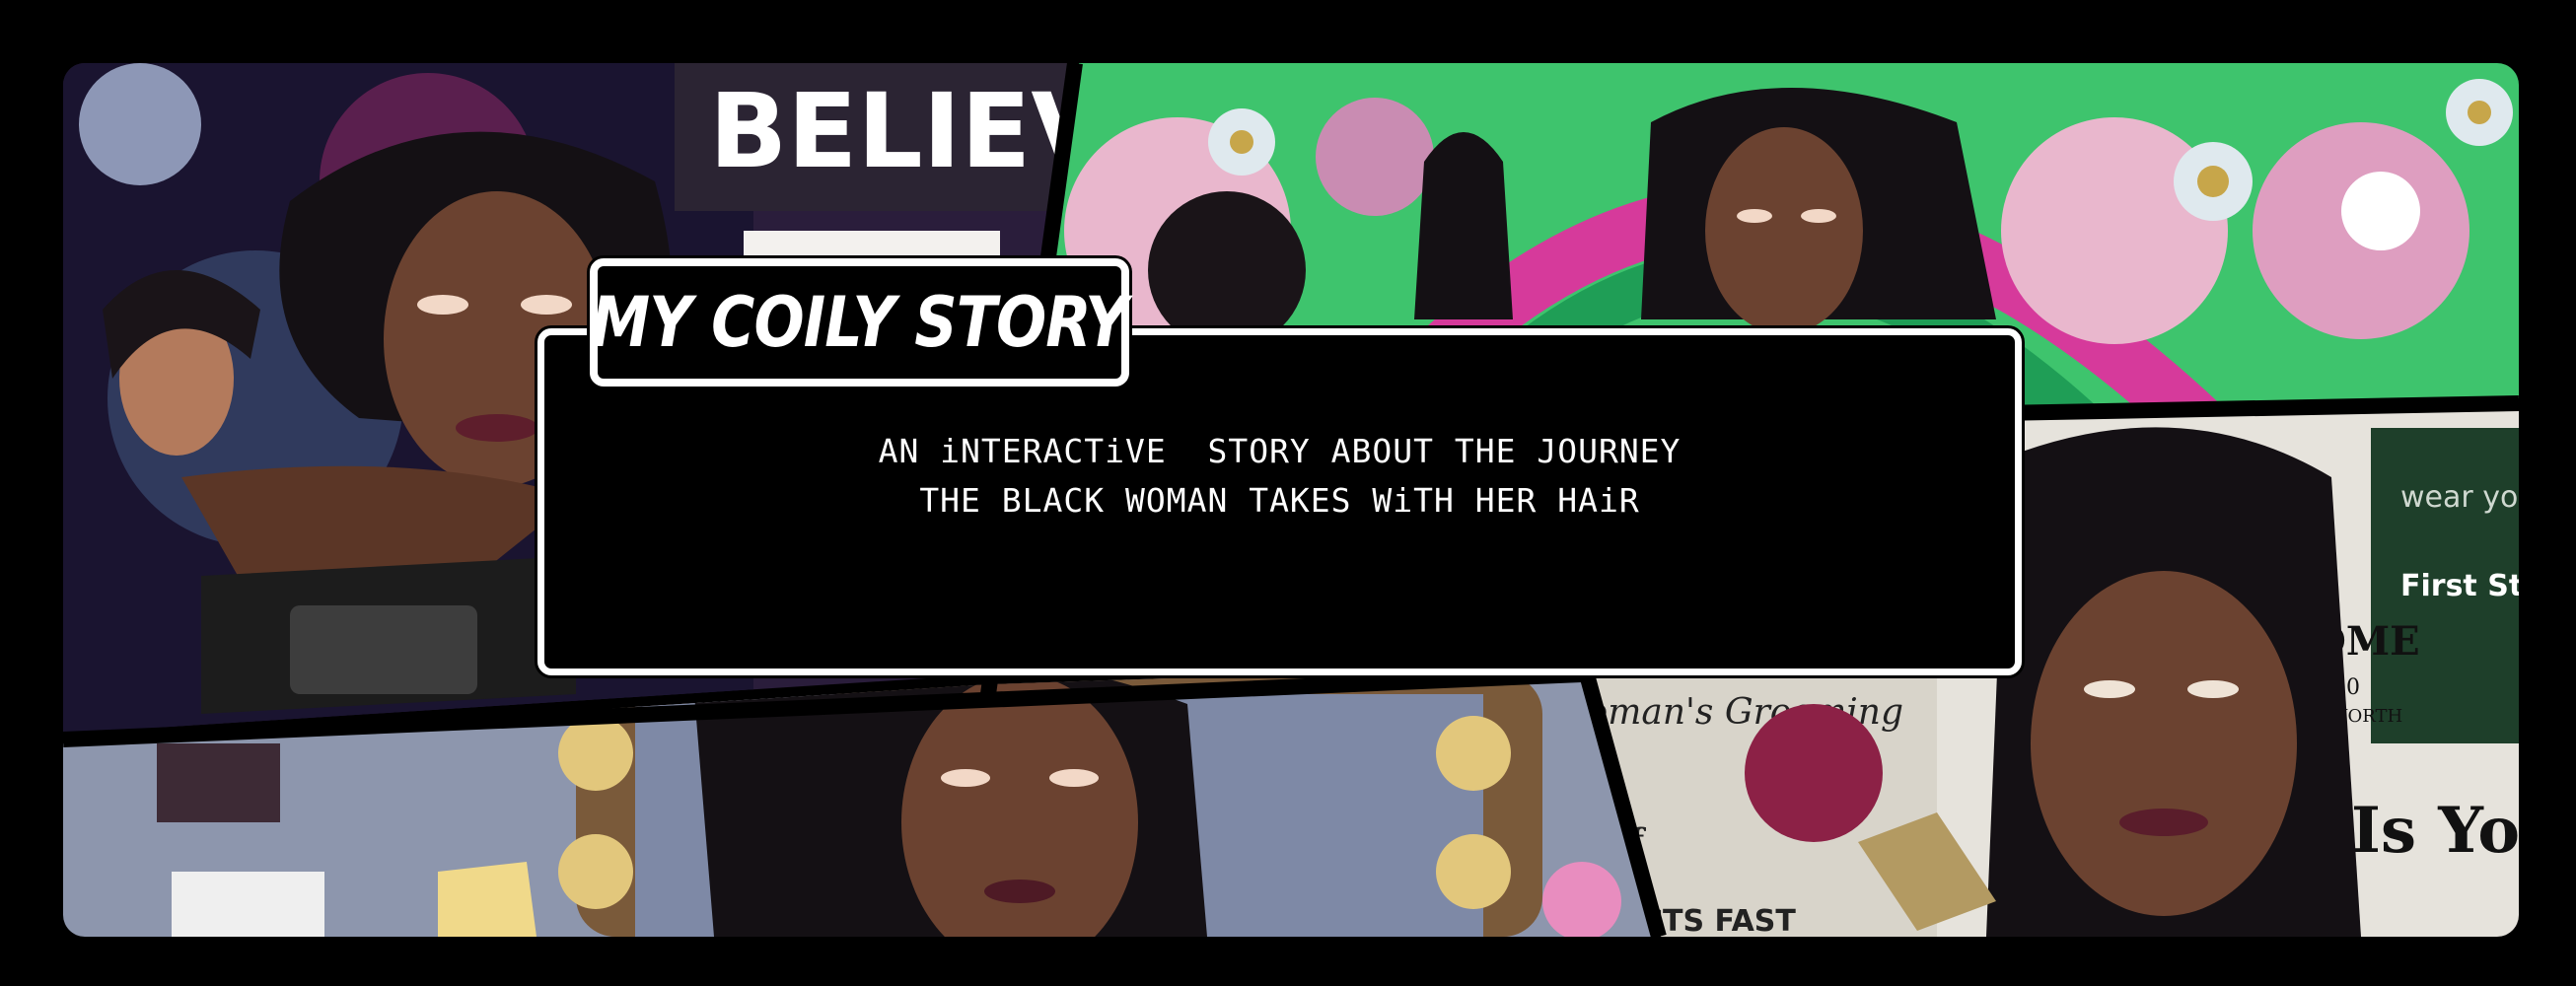  I want to click on subtitle-line-1: AN iNTERACTiVE STORY ABOUT THE JOURNEY, so click(1280, 451).